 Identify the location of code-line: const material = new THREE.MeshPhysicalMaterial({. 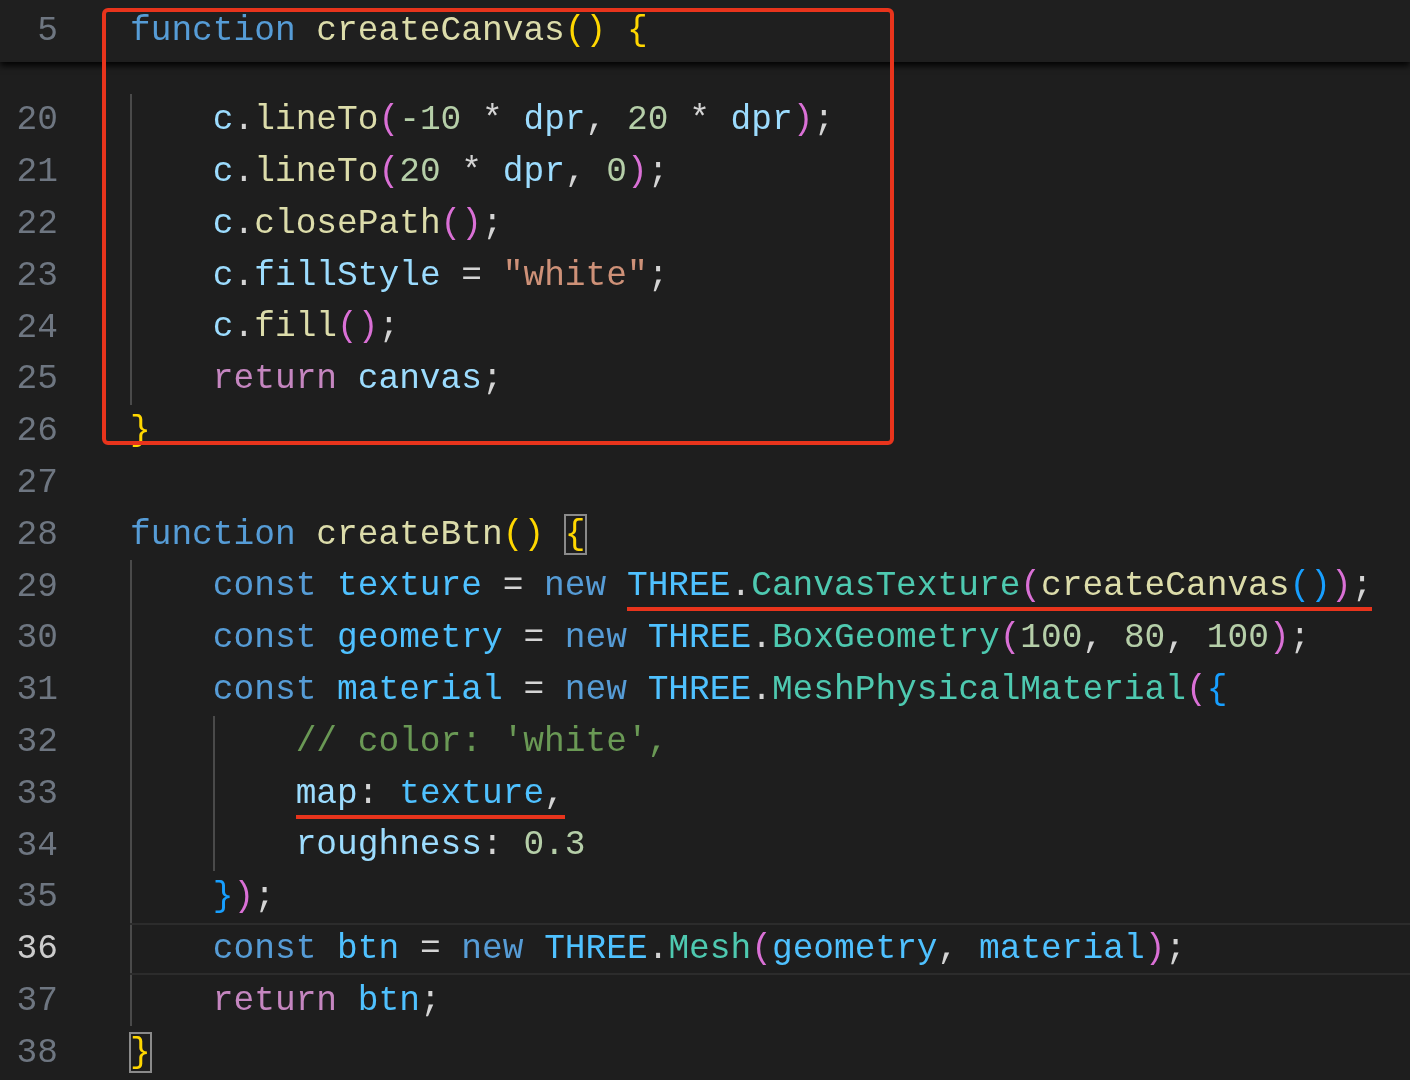
(720, 689).